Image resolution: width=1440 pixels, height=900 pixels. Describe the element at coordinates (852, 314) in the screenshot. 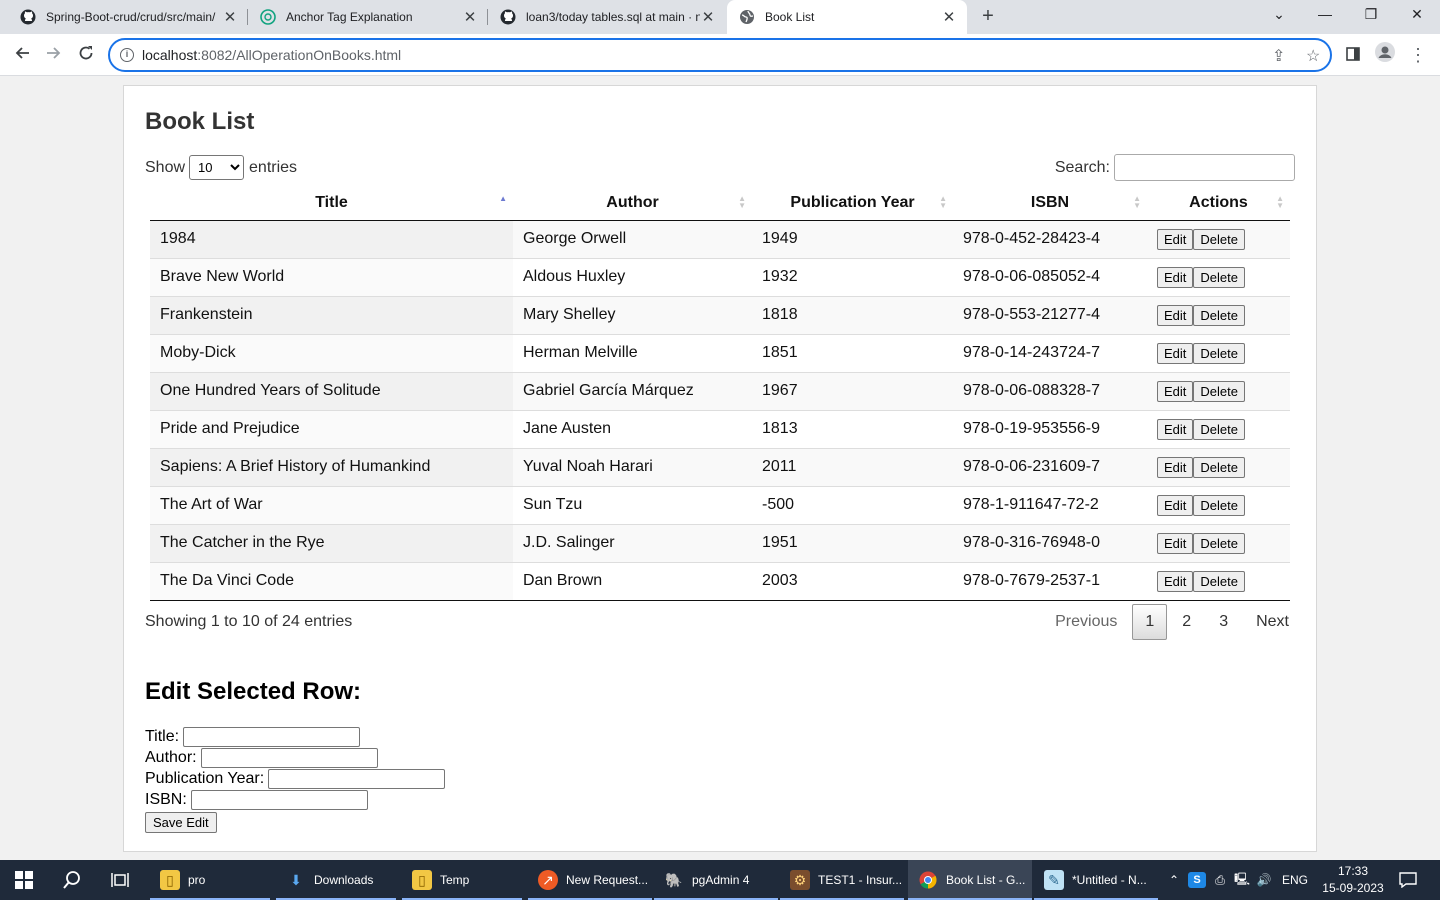

I see `cell-year: 1818` at that location.